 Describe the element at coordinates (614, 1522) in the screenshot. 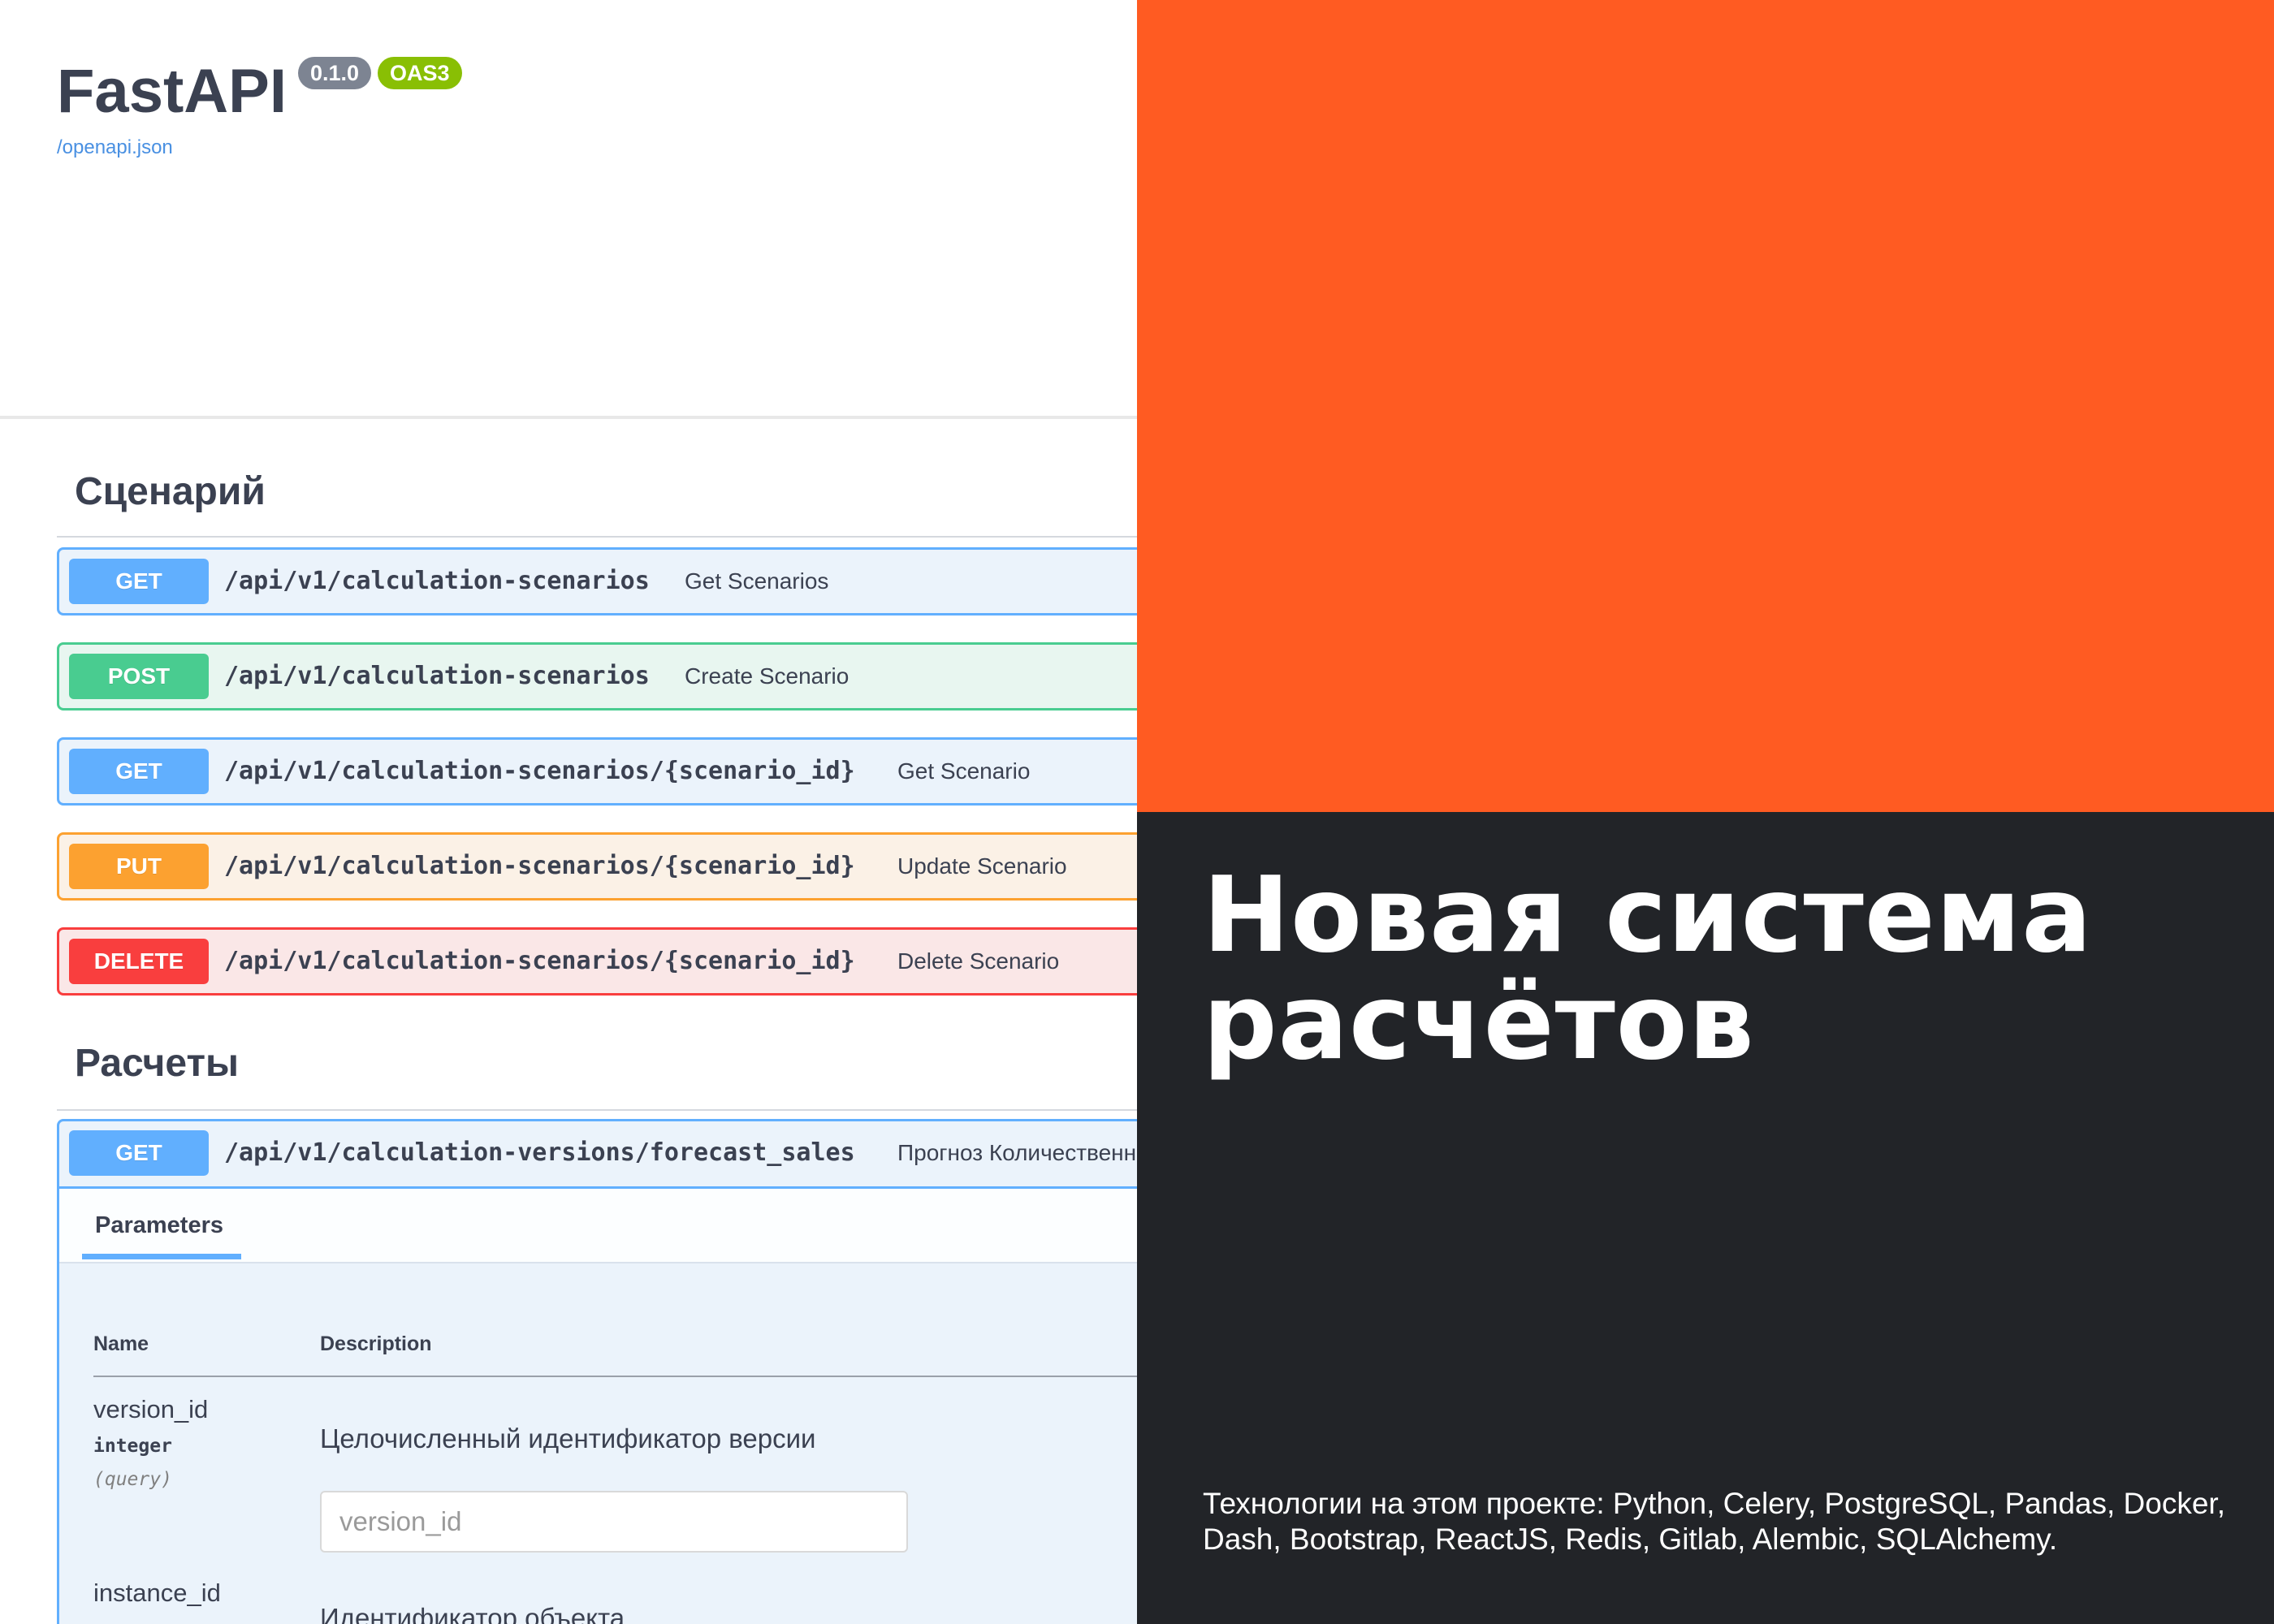

I see `version-id-input: version_id` at that location.